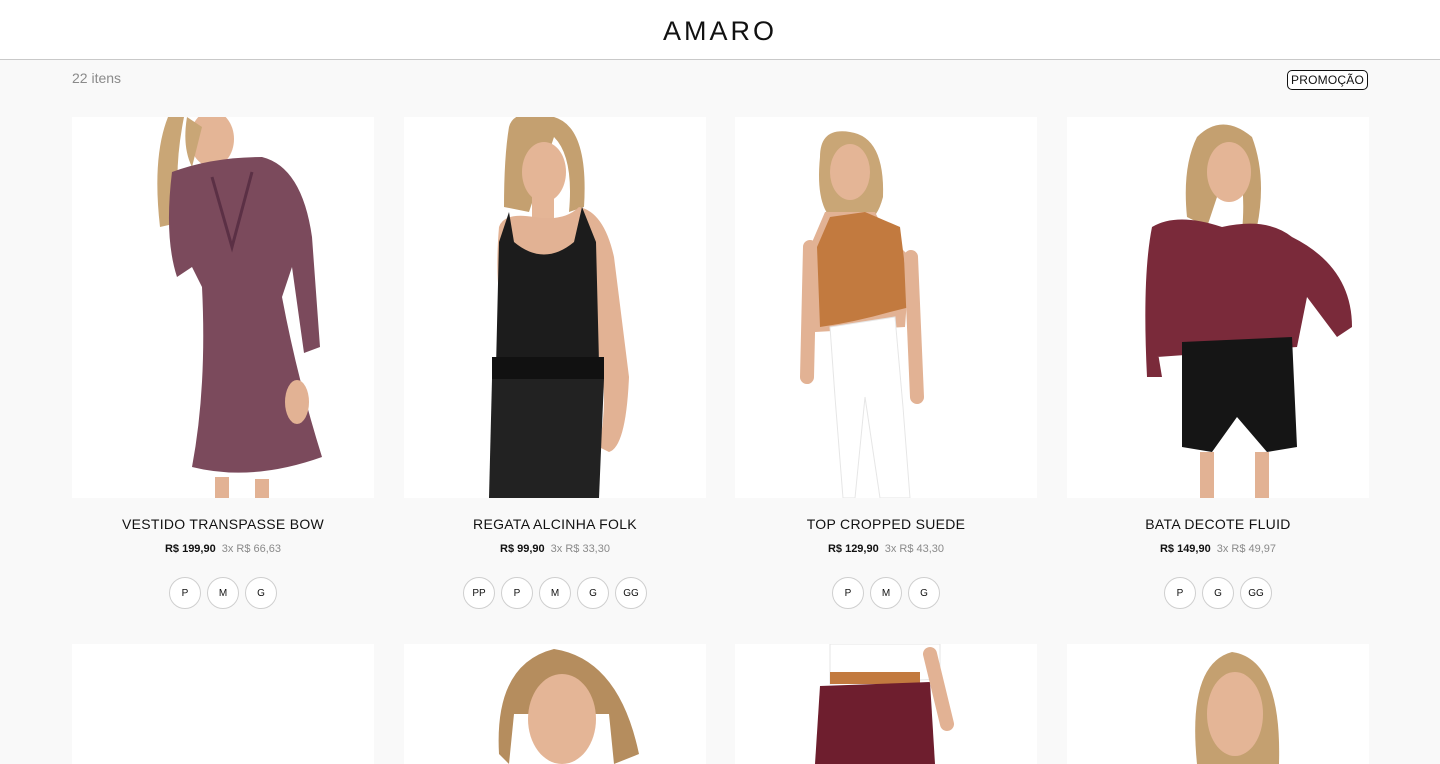  I want to click on model-tank-illustration, so click(559, 307).